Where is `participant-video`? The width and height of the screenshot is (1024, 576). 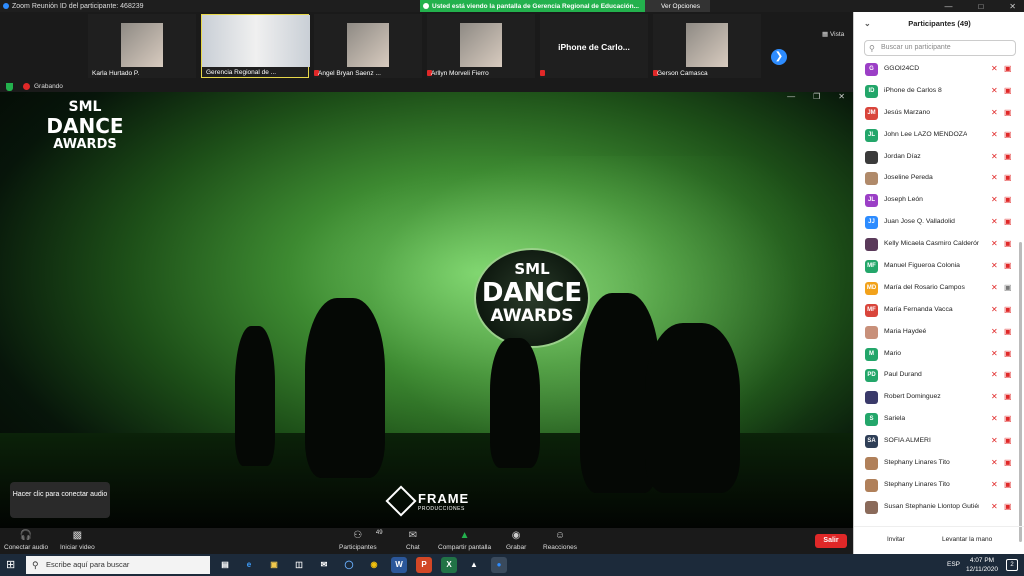
participant-video is located at coordinates (142, 45).